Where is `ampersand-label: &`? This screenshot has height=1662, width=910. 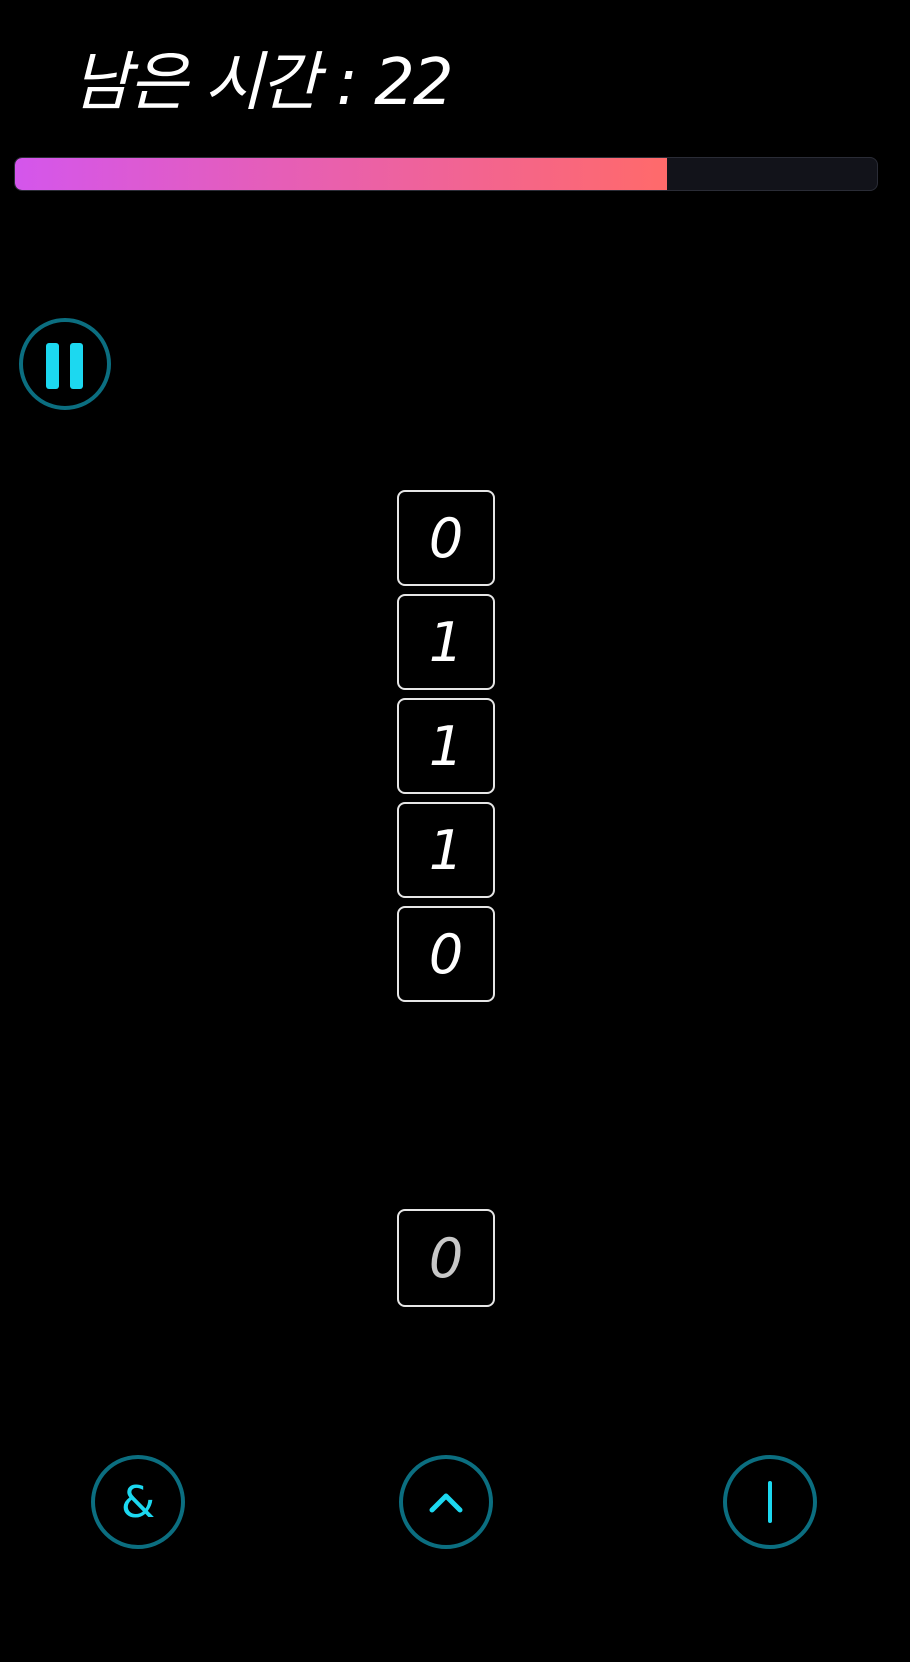
ampersand-label: & is located at coordinates (138, 1502).